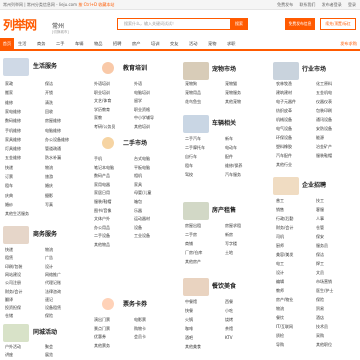 This screenshot has width=360, height=360. Describe the element at coordinates (49, 347) in the screenshot. I see `events-link: 聚会` at that location.